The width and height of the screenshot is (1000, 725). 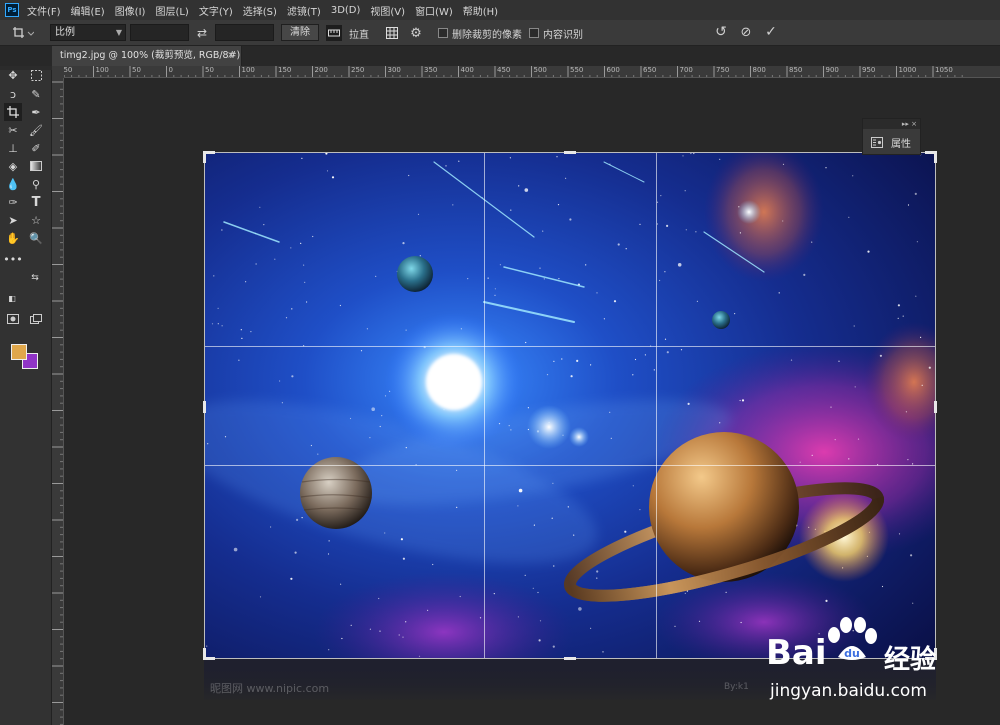 I want to click on lasso-tool-icon: ↄ, so click(x=13, y=94).